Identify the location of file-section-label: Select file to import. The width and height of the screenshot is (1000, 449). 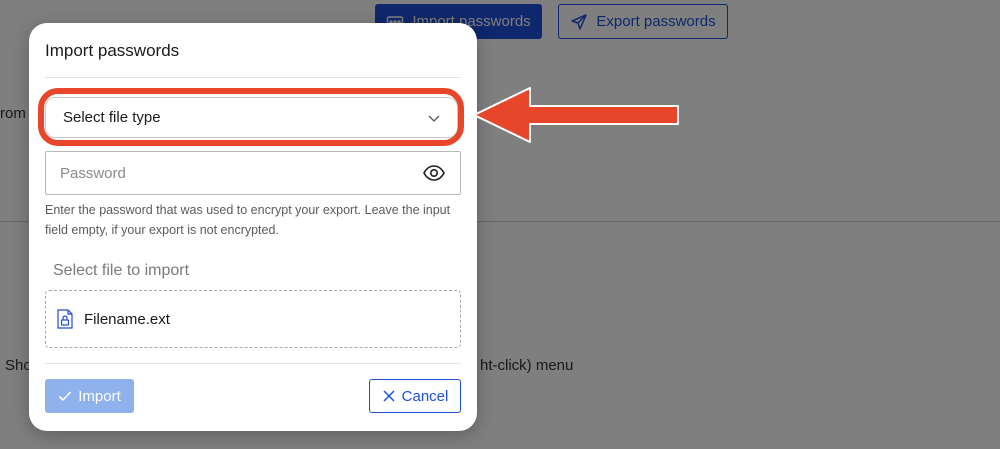
(121, 270).